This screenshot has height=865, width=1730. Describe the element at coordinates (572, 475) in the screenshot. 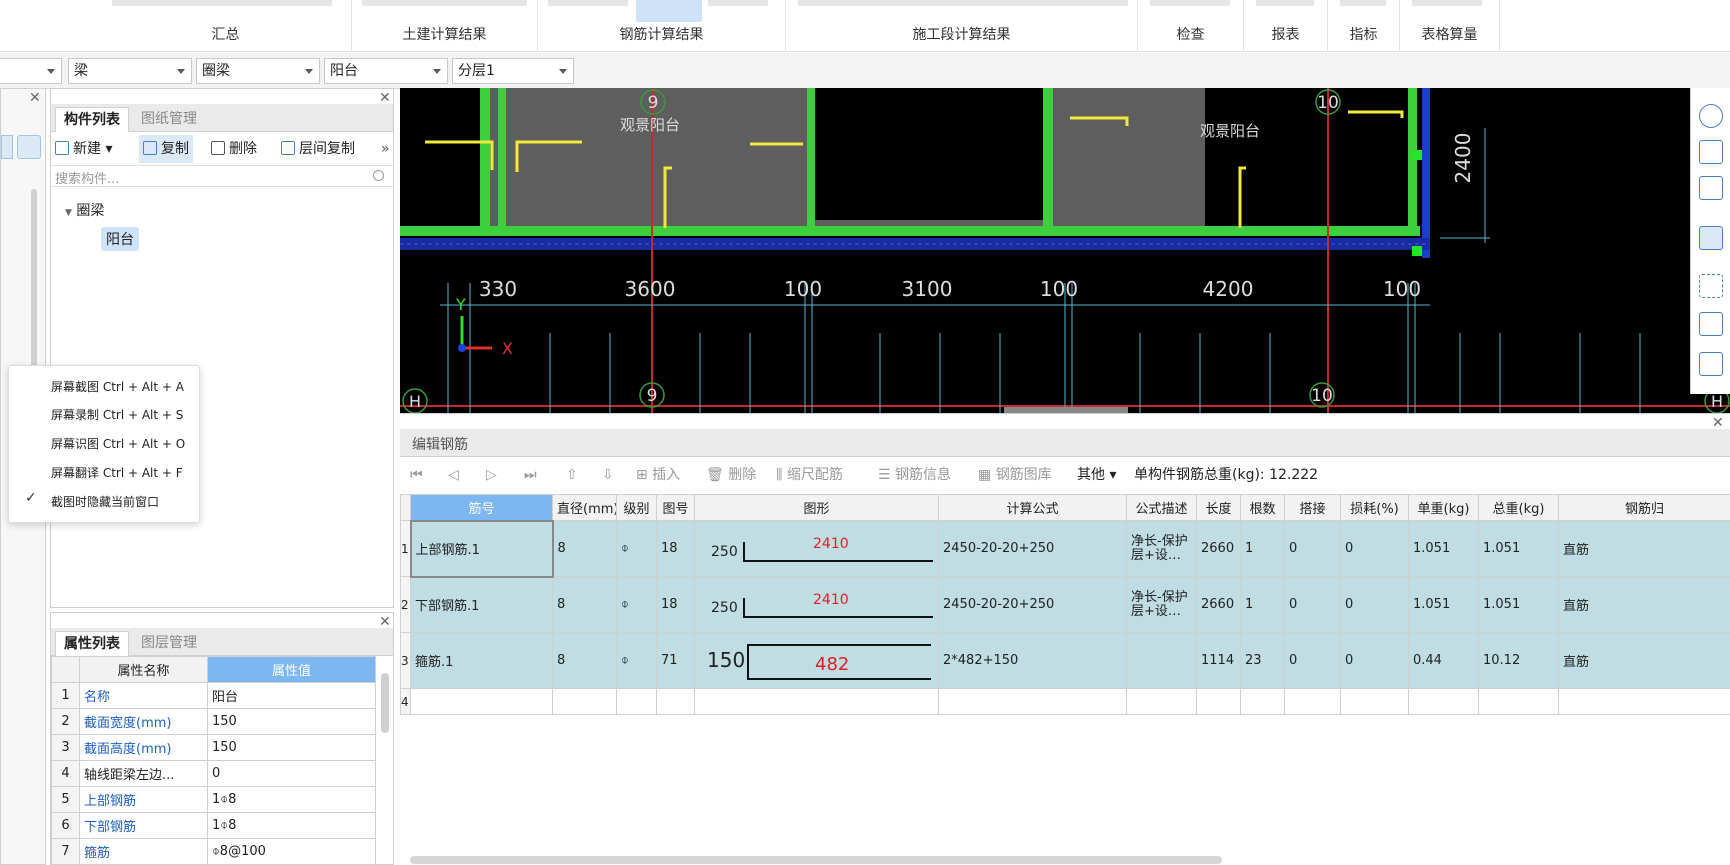

I see `move-up-icon: ⇧` at that location.